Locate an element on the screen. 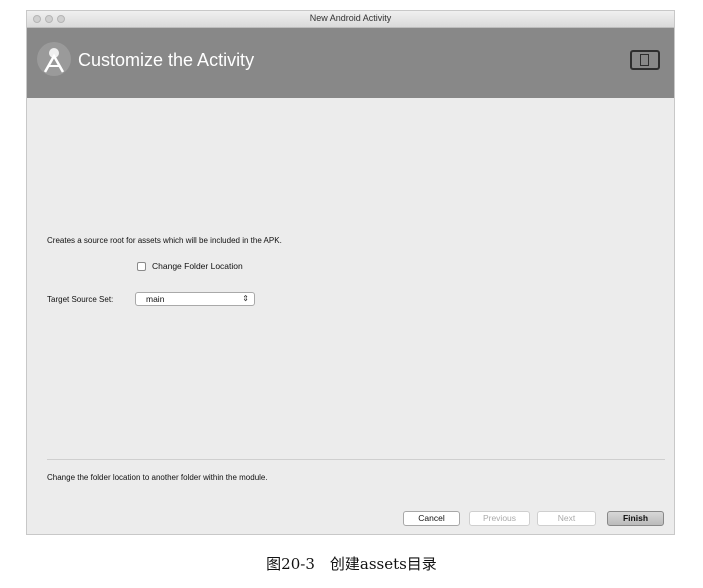 The image size is (703, 588). title-bar: New Android Activity is located at coordinates (350, 19).